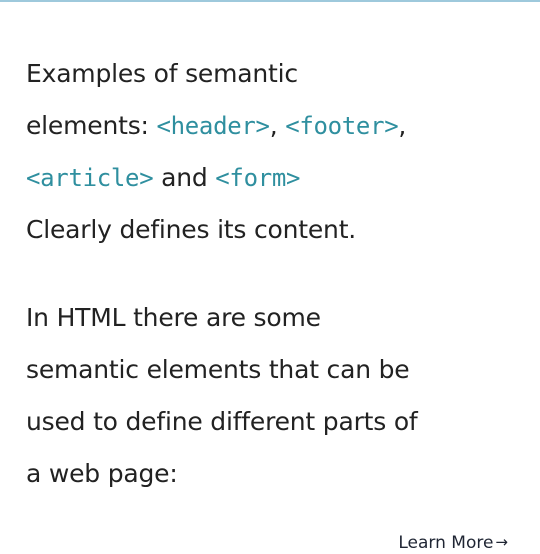 The width and height of the screenshot is (540, 554). Describe the element at coordinates (173, 317) in the screenshot. I see `paragraph2-line1: In HTML there are some` at that location.